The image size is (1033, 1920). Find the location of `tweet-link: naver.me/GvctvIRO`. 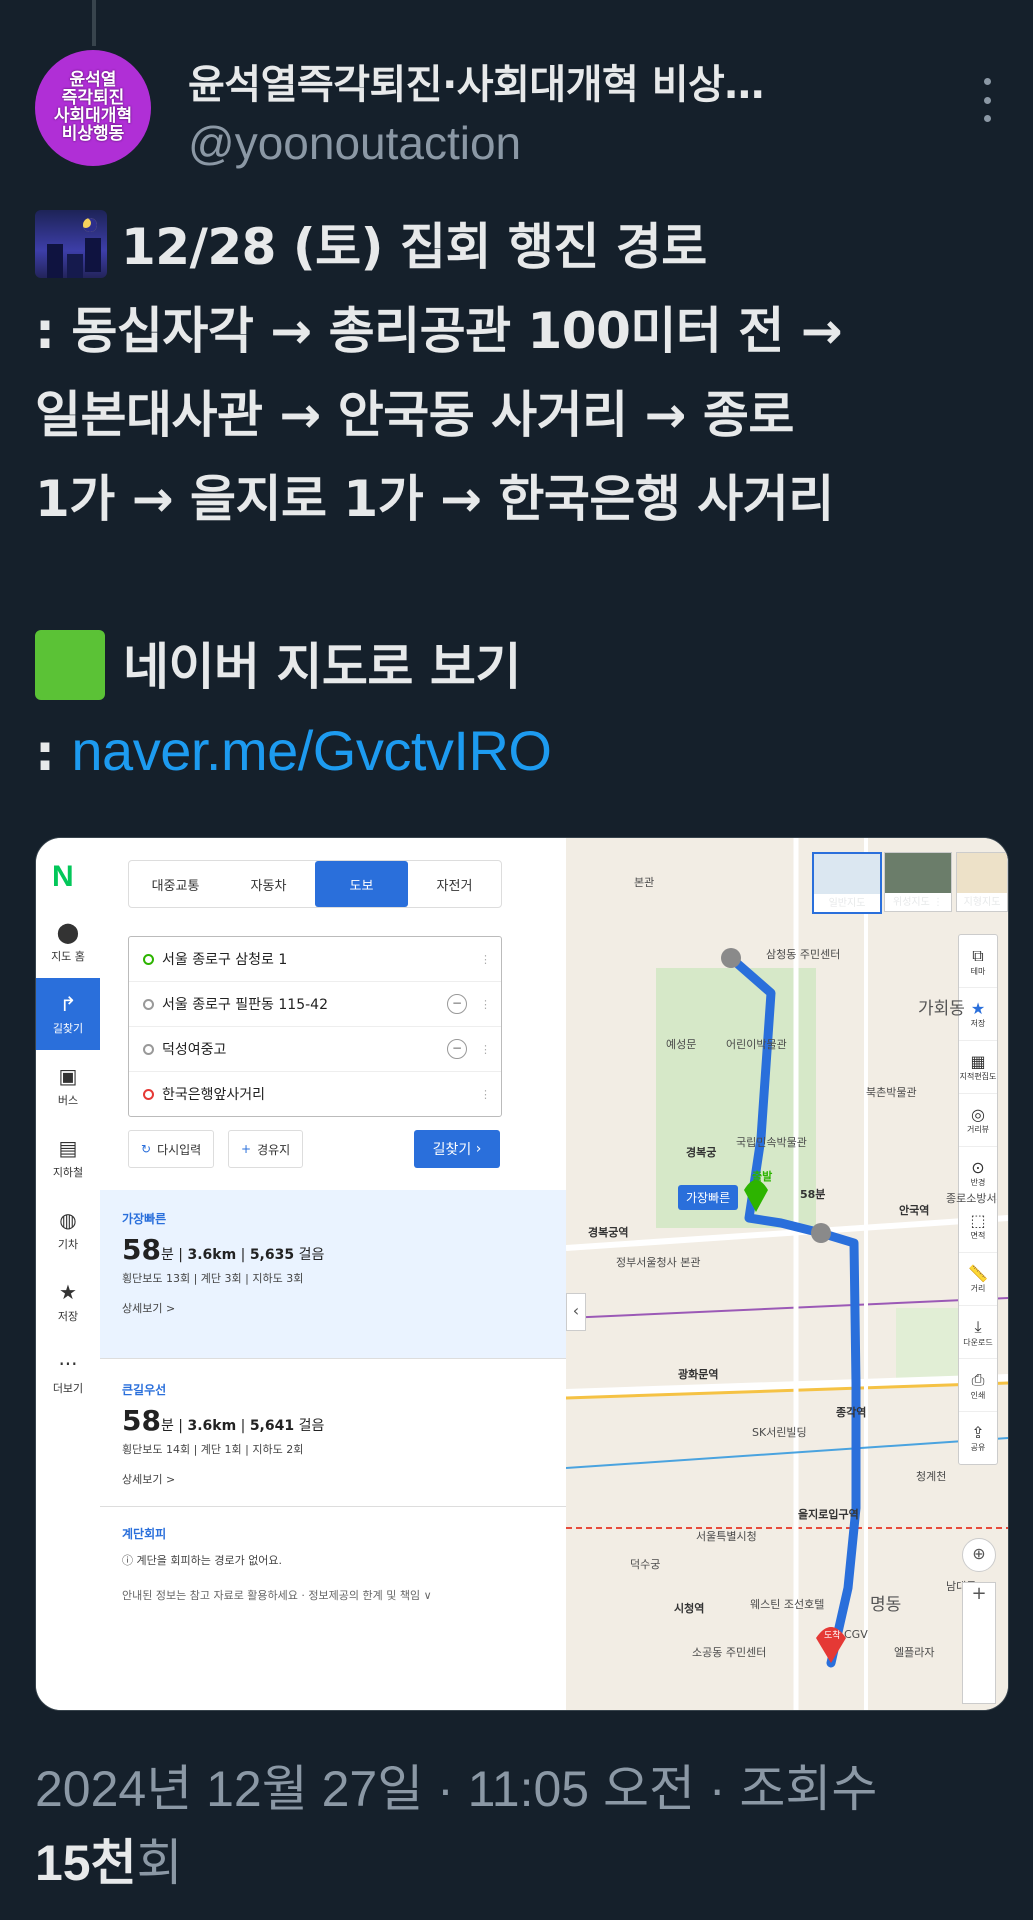

tweet-link: naver.me/GvctvIRO is located at coordinates (311, 750).